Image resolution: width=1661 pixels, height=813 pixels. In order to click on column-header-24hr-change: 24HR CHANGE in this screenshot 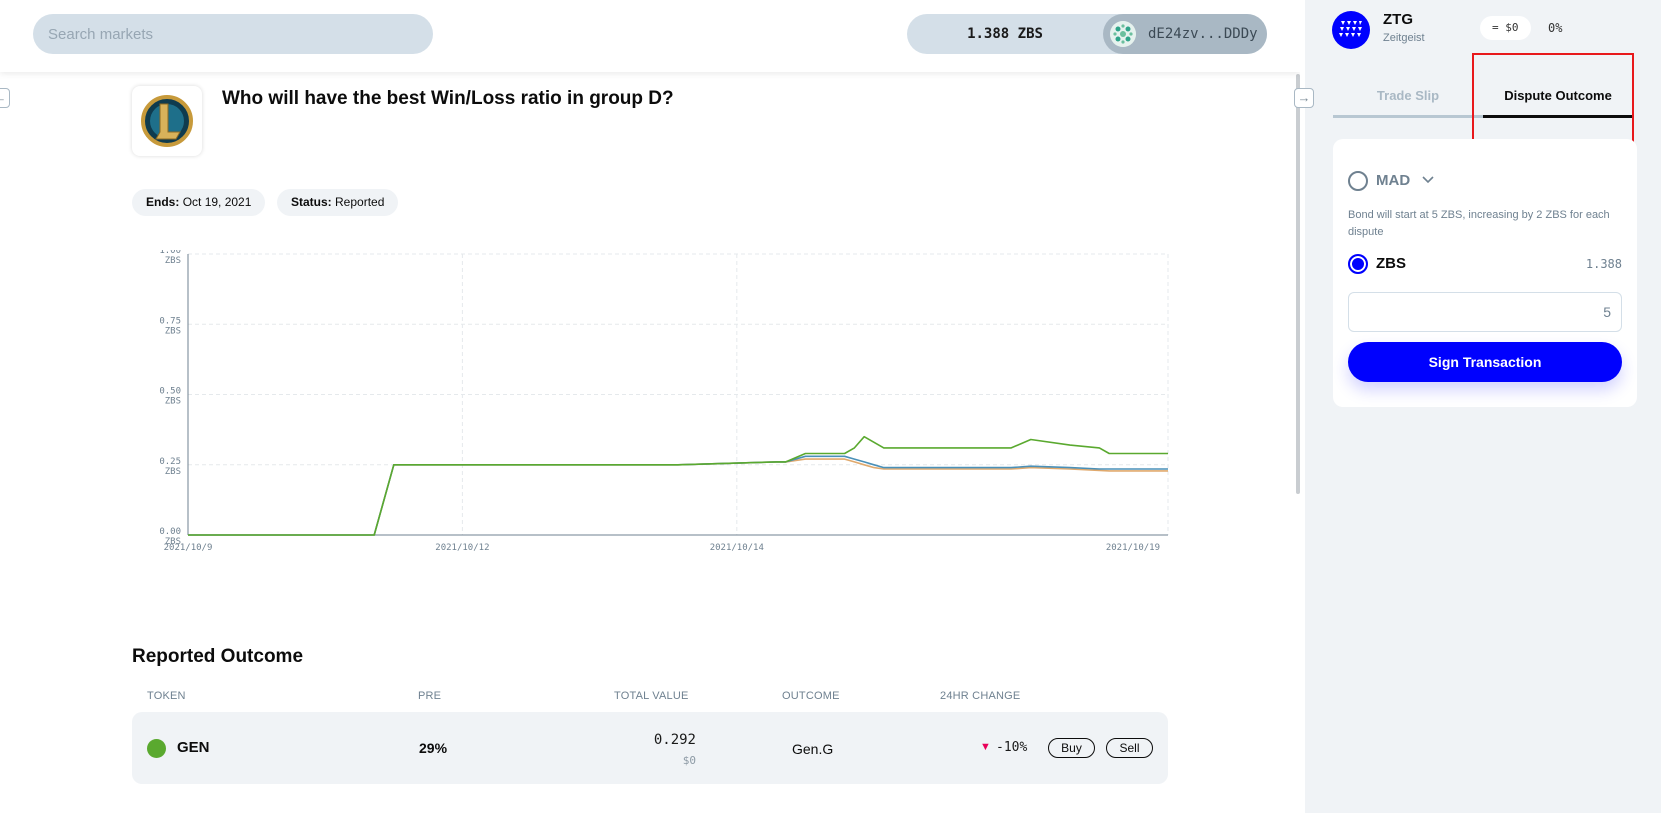, I will do `click(980, 696)`.